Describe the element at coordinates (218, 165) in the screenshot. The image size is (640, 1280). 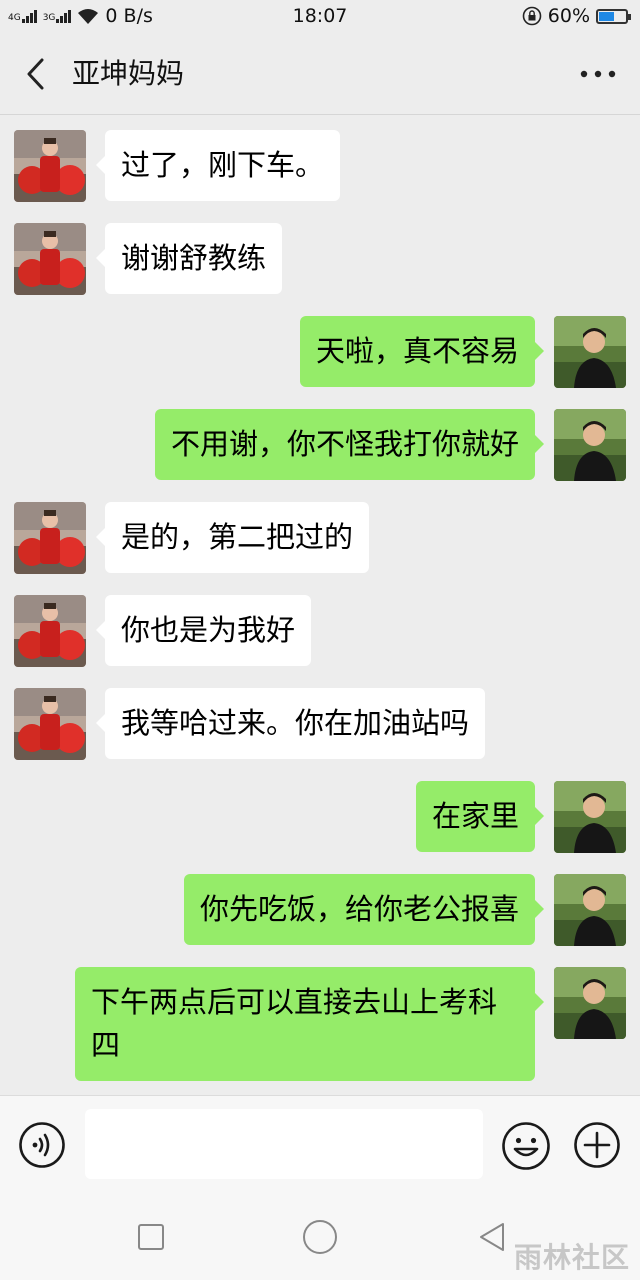
I see `message-bubble: 过了，刚下车。` at that location.